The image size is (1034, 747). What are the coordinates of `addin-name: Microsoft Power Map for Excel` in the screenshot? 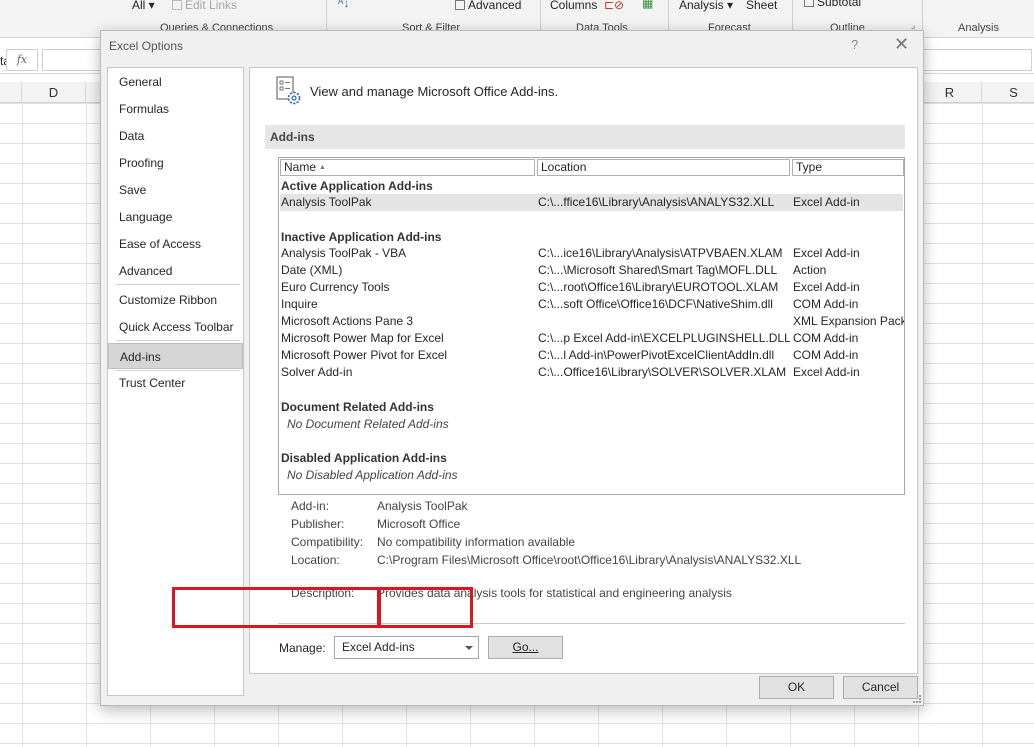 It's located at (362, 338).